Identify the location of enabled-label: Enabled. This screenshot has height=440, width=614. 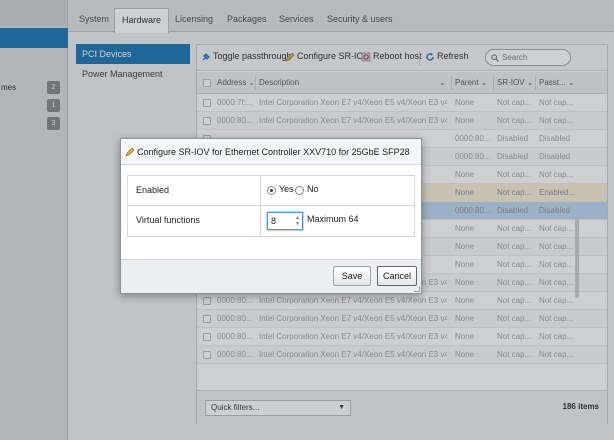
(153, 190).